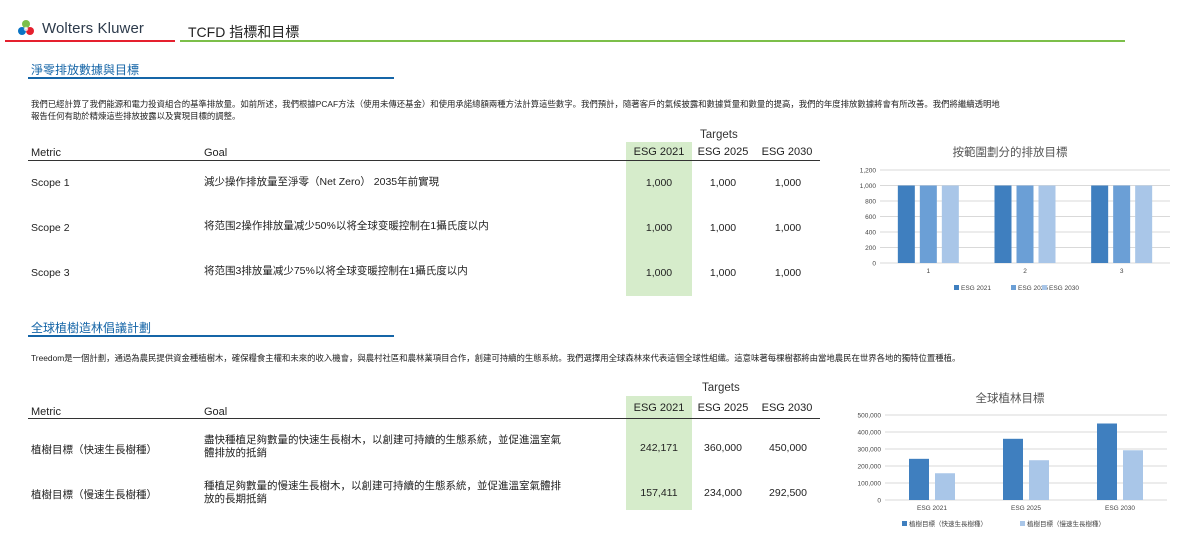 The width and height of the screenshot is (1200, 553). Describe the element at coordinates (659, 228) in the screenshot. I see `scope2-esg2021: 1,000` at that location.